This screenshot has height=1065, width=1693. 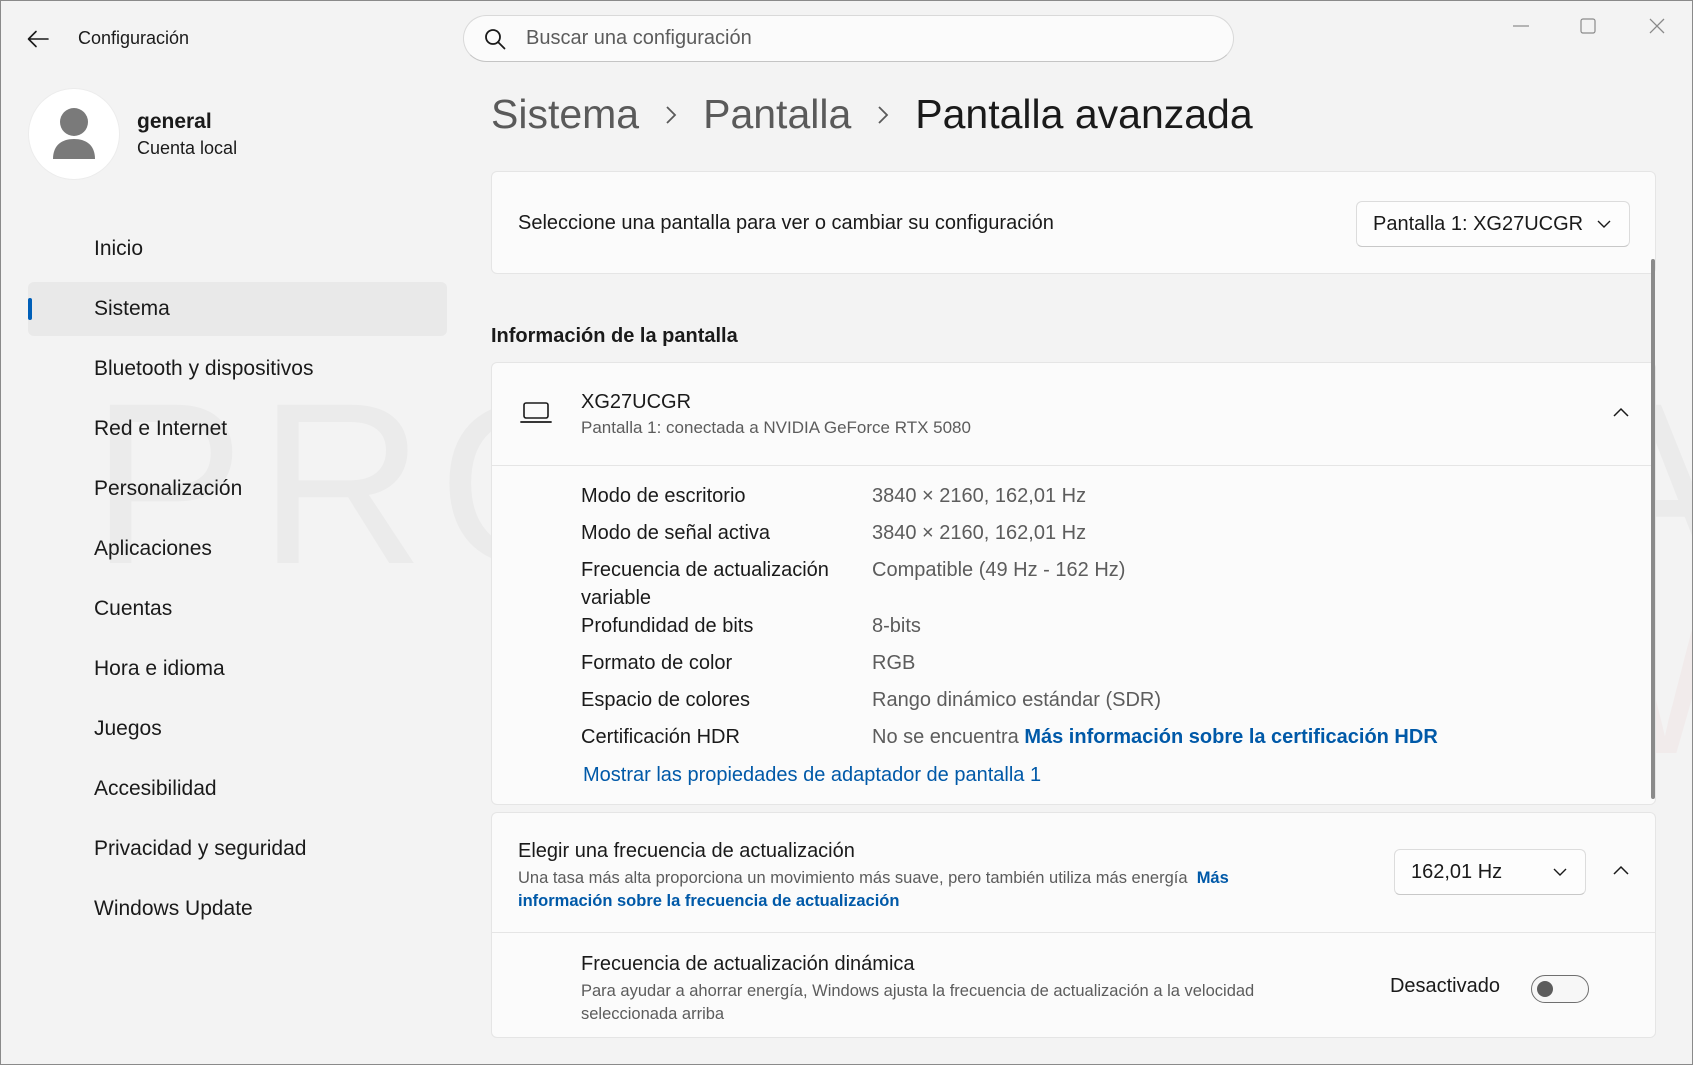 What do you see at coordinates (237, 909) in the screenshot?
I see `sidebar-item-windows-update: Windows Update` at bounding box center [237, 909].